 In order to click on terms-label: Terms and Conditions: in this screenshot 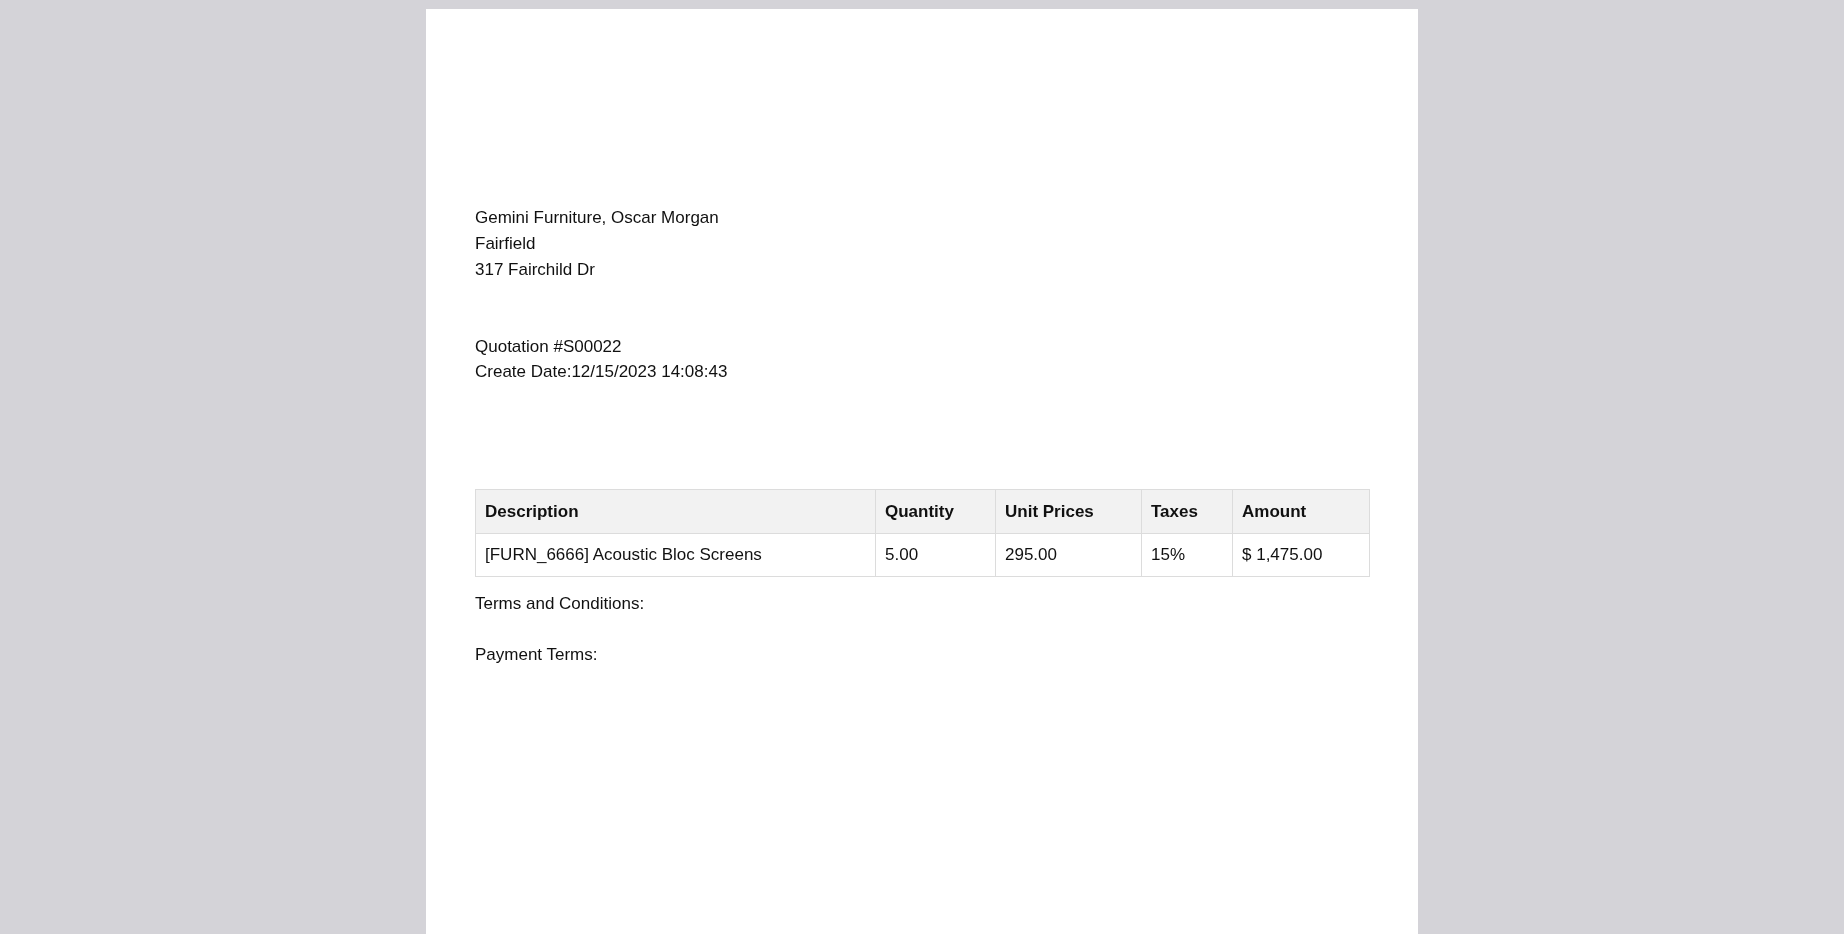, I will do `click(560, 604)`.